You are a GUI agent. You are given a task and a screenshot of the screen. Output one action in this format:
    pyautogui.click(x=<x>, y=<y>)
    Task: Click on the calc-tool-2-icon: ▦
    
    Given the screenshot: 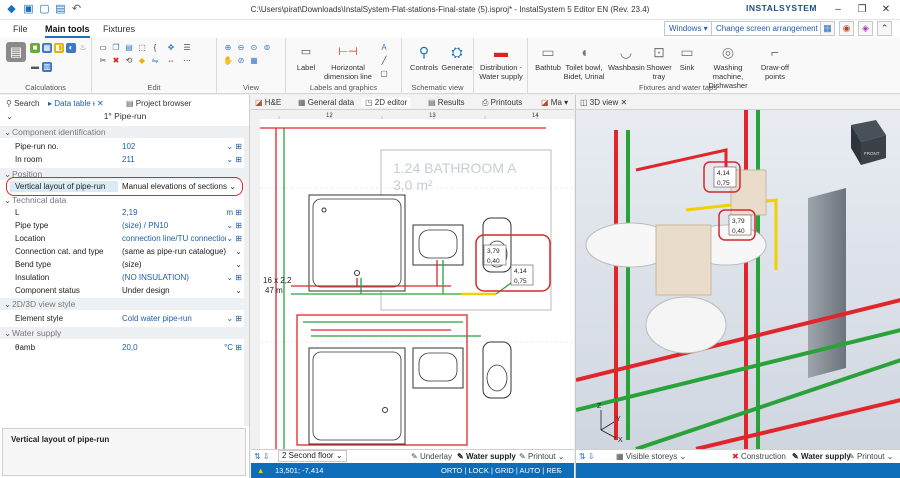 What is the action you would take?
    pyautogui.click(x=47, y=48)
    